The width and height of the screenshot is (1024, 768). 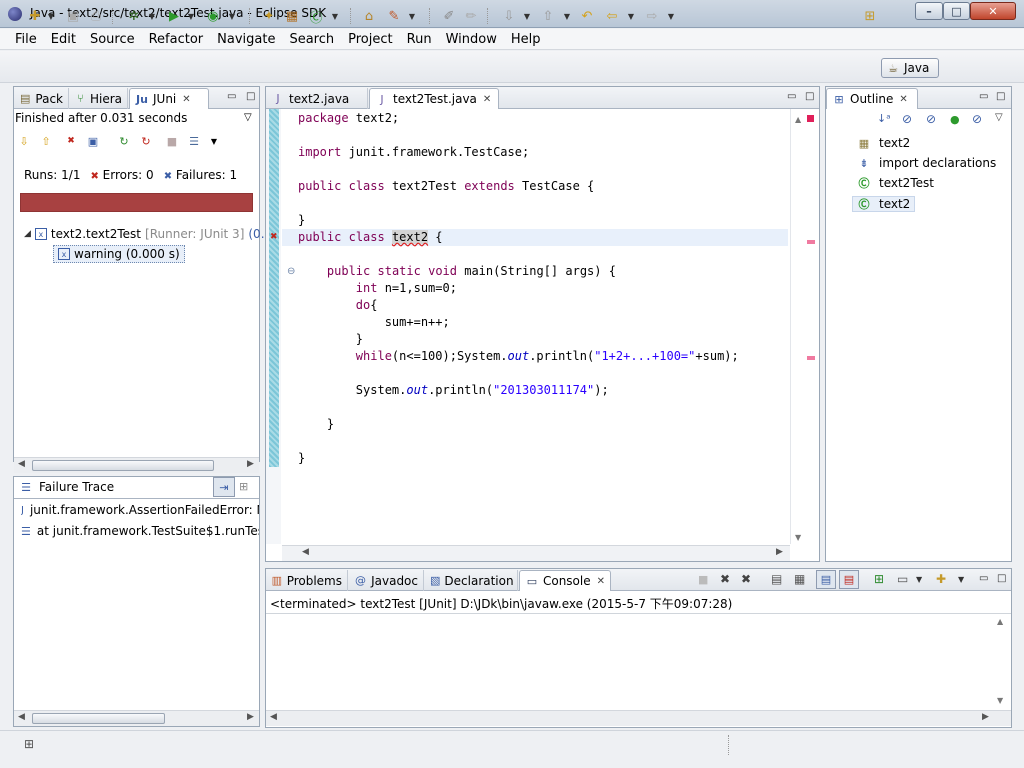 I want to click on code-line: int n=1,sum=0;, so click(x=377, y=288).